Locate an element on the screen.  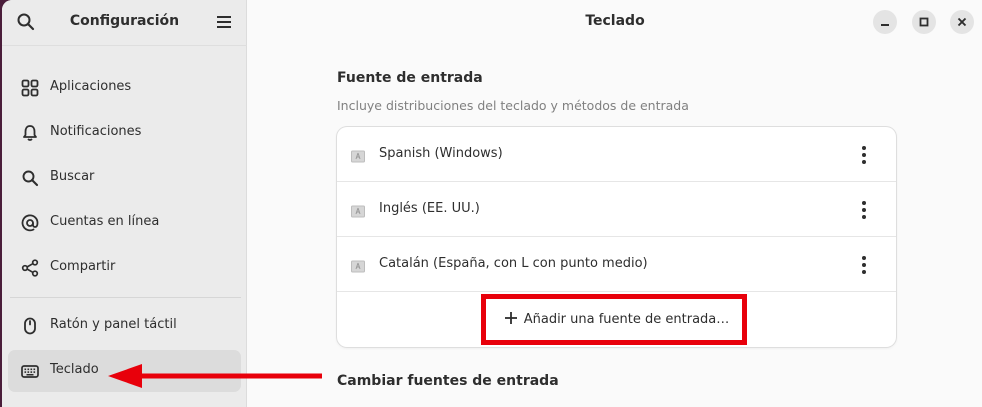
section-title-input-sources: Fuente de entrada is located at coordinates (410, 78).